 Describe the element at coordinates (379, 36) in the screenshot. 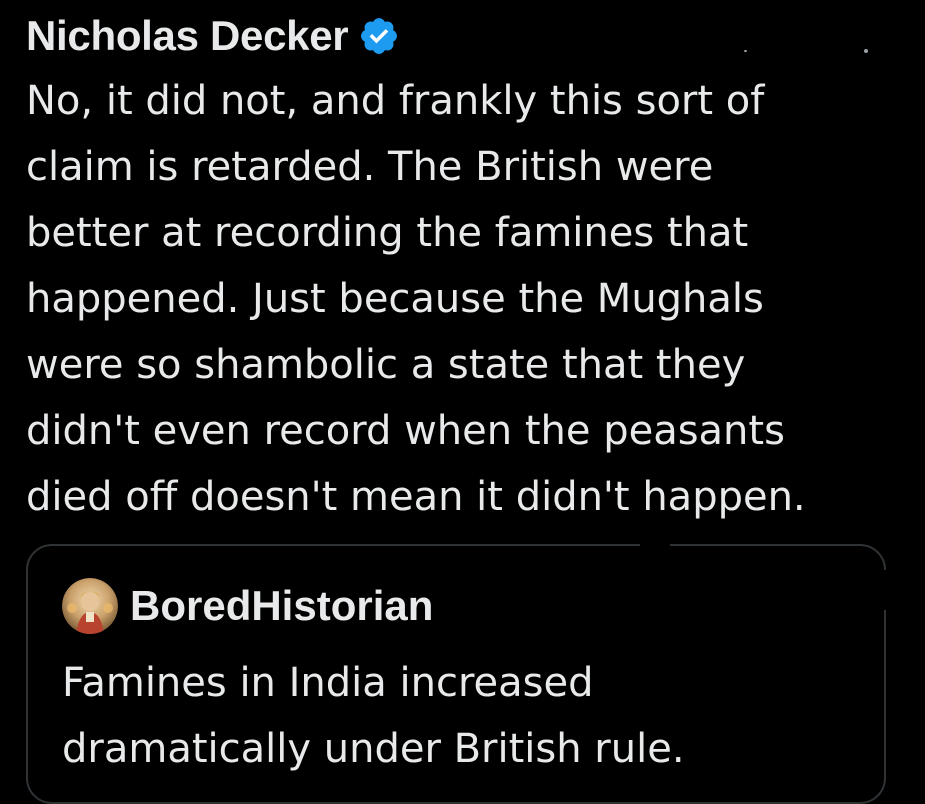

I see `verified-badge-icon` at that location.